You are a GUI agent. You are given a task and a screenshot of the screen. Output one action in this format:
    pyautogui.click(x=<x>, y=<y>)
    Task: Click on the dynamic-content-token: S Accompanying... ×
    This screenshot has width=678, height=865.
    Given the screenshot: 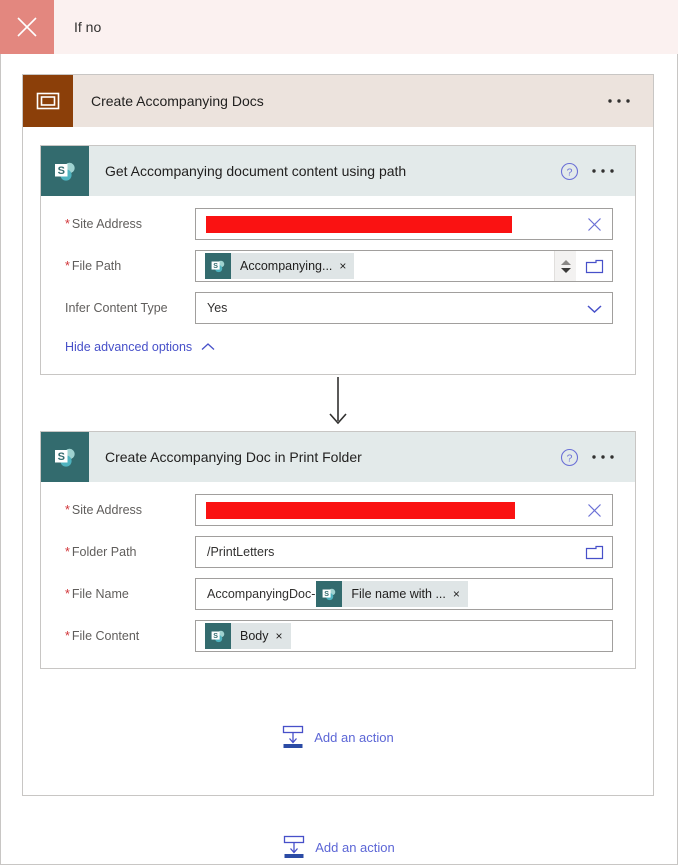 What is the action you would take?
    pyautogui.click(x=280, y=266)
    